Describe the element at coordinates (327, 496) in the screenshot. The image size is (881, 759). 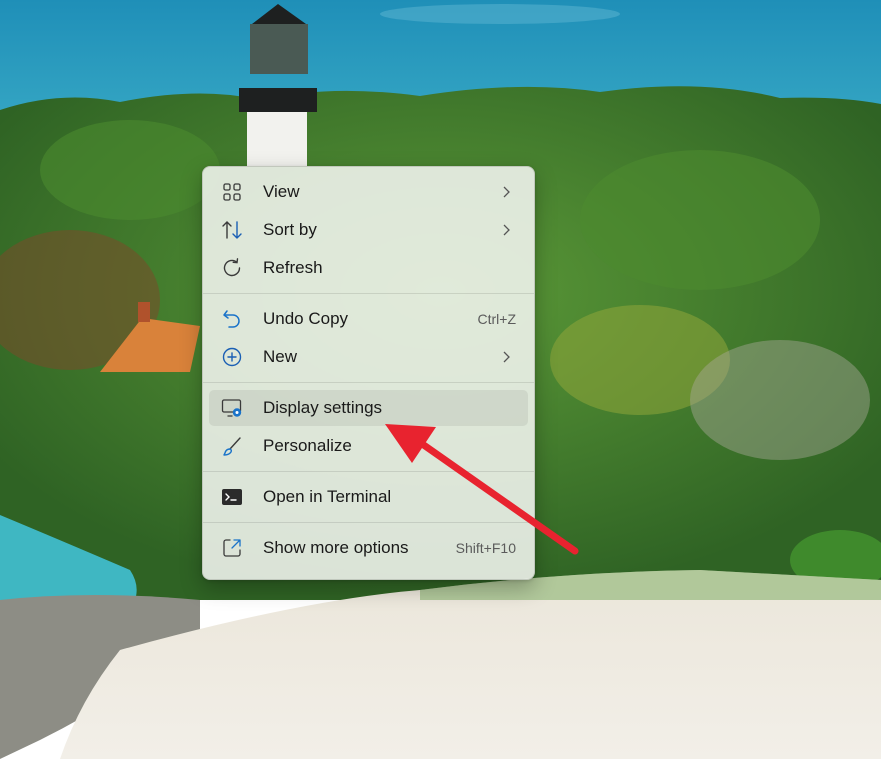
I see `menu-item-label: Open in Terminal` at that location.